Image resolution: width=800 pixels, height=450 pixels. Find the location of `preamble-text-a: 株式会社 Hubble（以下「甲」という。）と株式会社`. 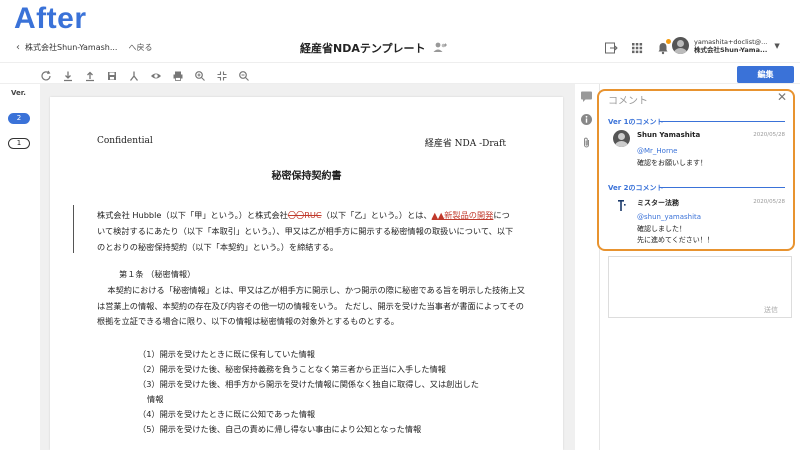

preamble-text-a: 株式会社 Hubble（以下「甲」という。）と株式会社 is located at coordinates (192, 215).